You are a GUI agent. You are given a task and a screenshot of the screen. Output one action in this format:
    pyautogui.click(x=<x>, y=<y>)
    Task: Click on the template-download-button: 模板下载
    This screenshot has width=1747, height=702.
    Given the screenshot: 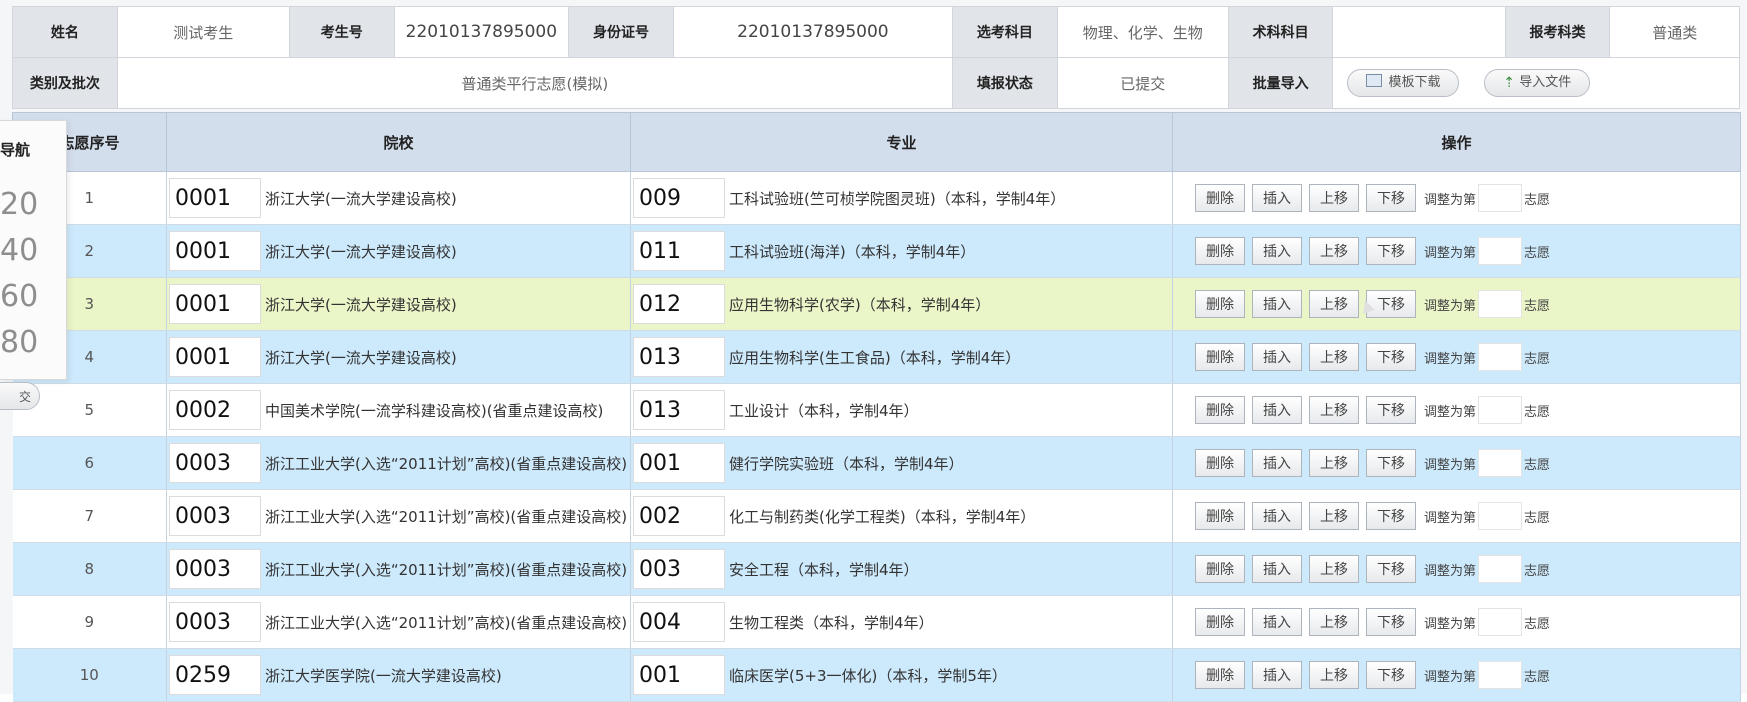 What is the action you would take?
    pyautogui.click(x=1403, y=83)
    